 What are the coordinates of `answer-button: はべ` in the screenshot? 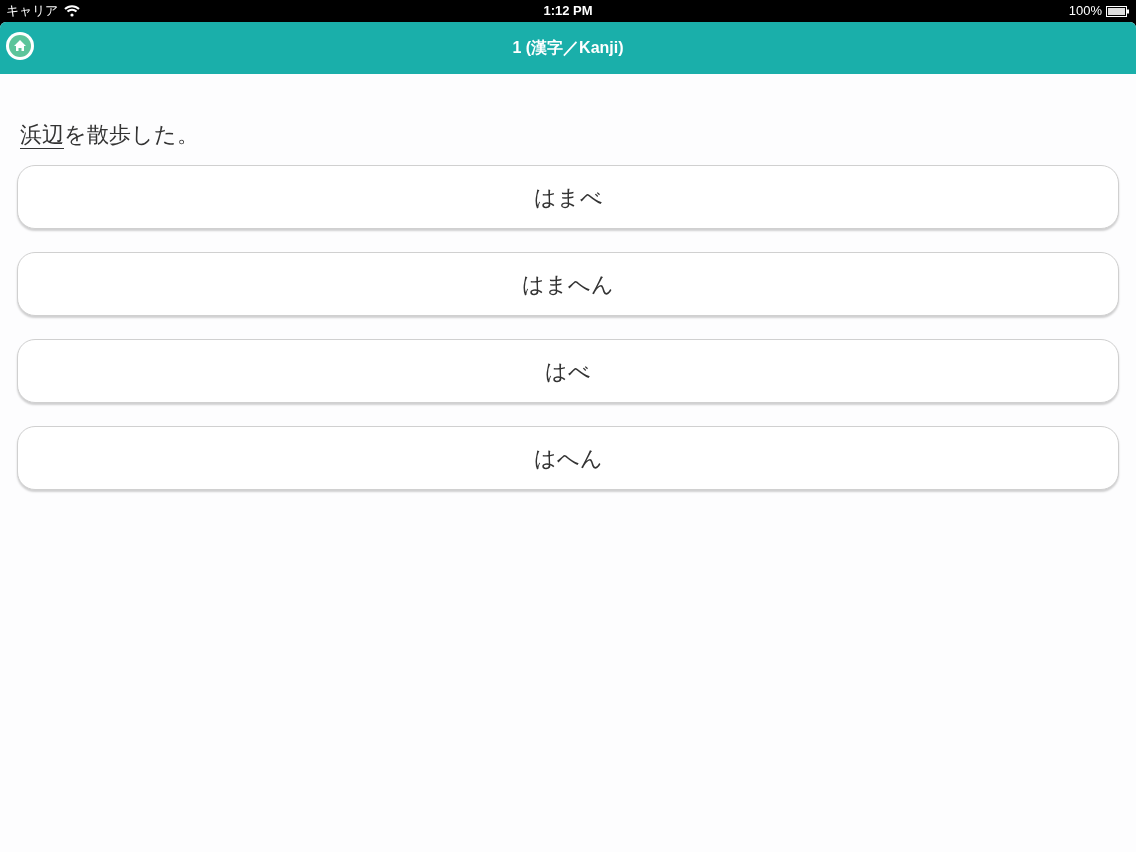 It's located at (568, 371).